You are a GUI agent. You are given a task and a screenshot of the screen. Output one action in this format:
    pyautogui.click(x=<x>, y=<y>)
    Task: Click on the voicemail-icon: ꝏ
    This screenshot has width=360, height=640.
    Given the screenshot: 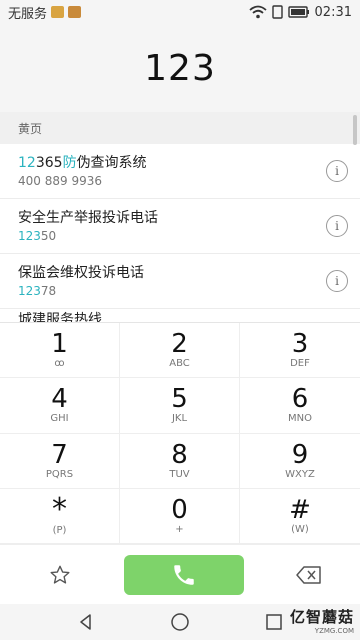 What is the action you would take?
    pyautogui.click(x=59, y=364)
    